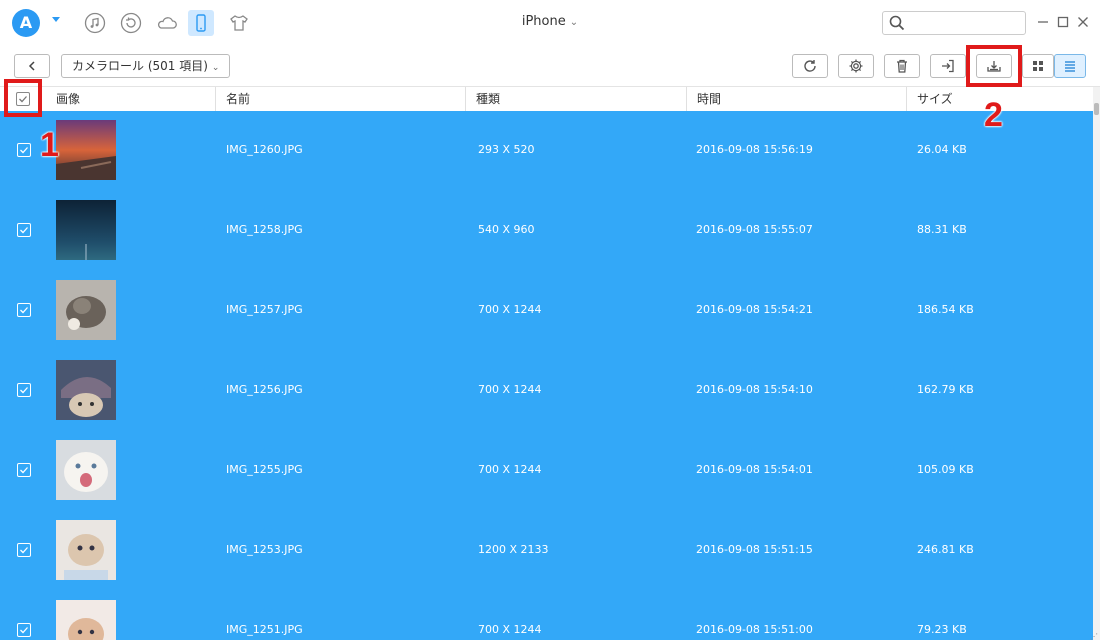  Describe the element at coordinates (23, 98) in the screenshot. I see `highlight-box-select-all` at that location.